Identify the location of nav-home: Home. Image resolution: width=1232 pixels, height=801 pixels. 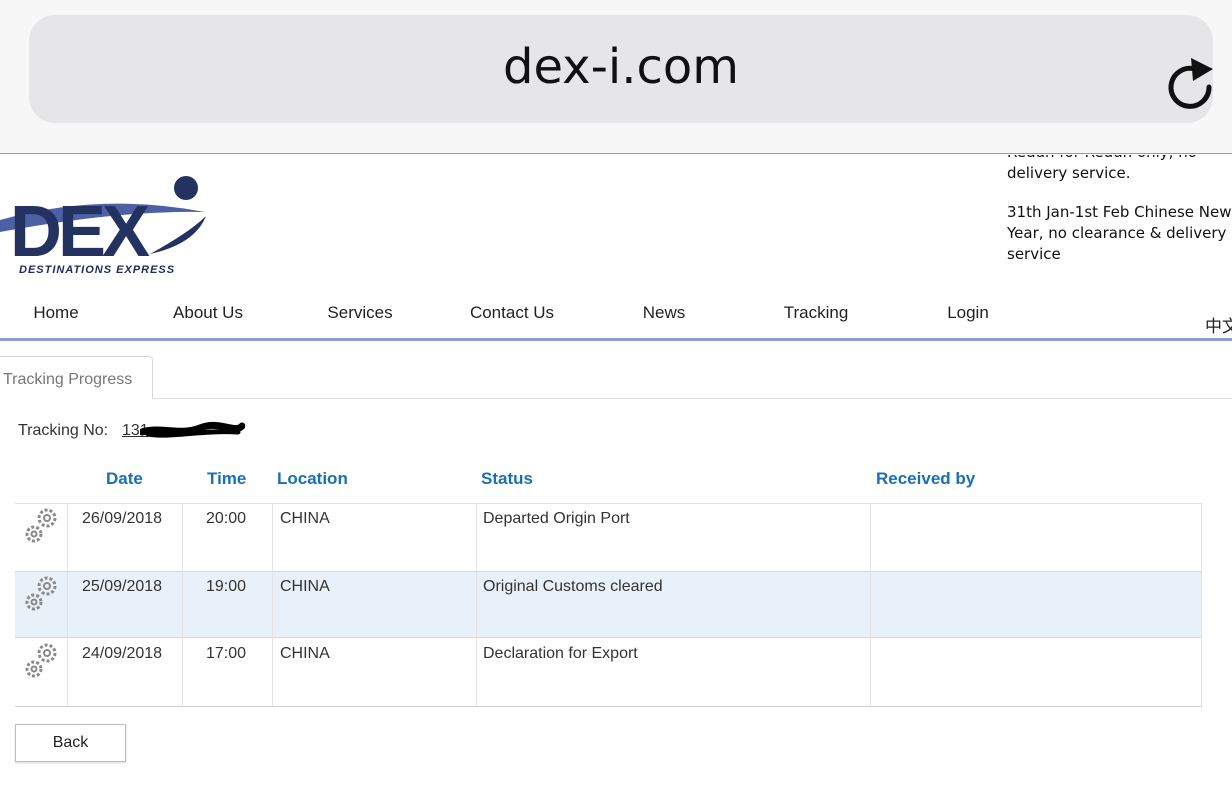
(55, 313).